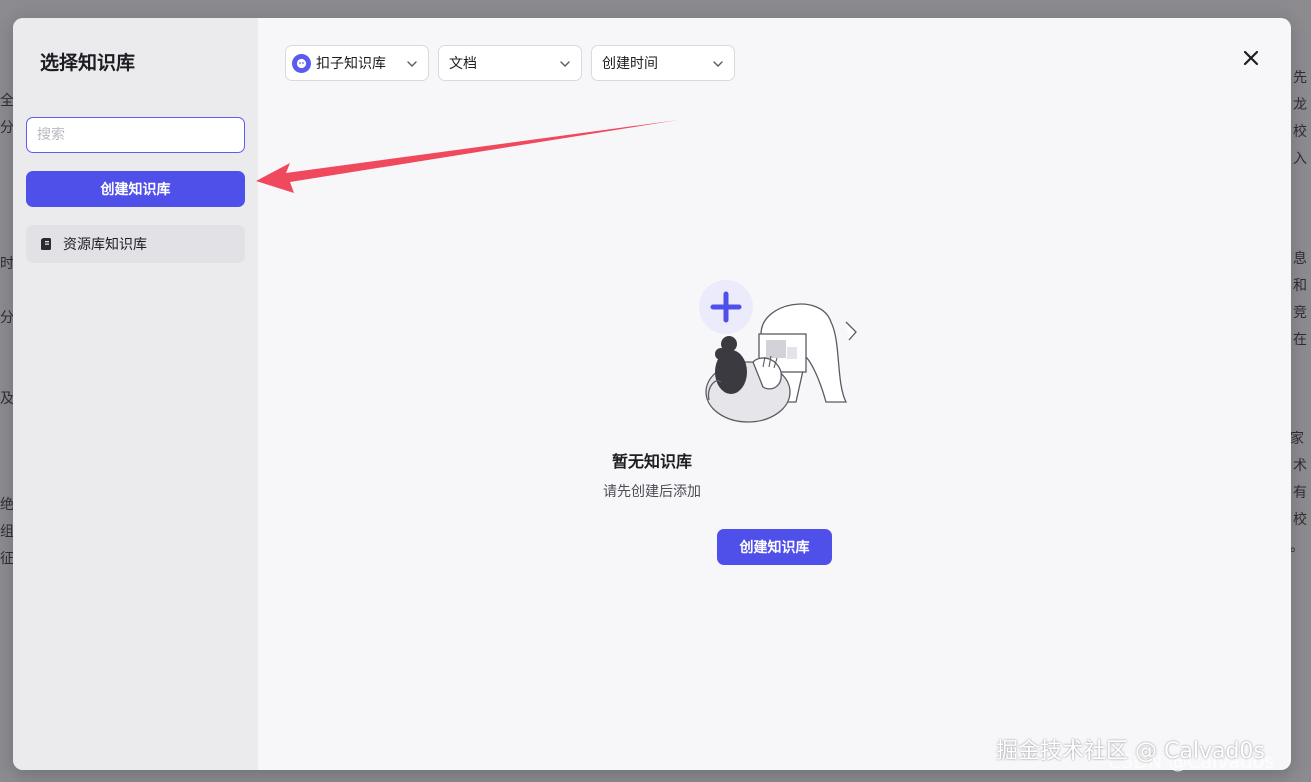 The height and width of the screenshot is (782, 1311). Describe the element at coordinates (7, 532) in the screenshot. I see `bg-text: 组` at that location.